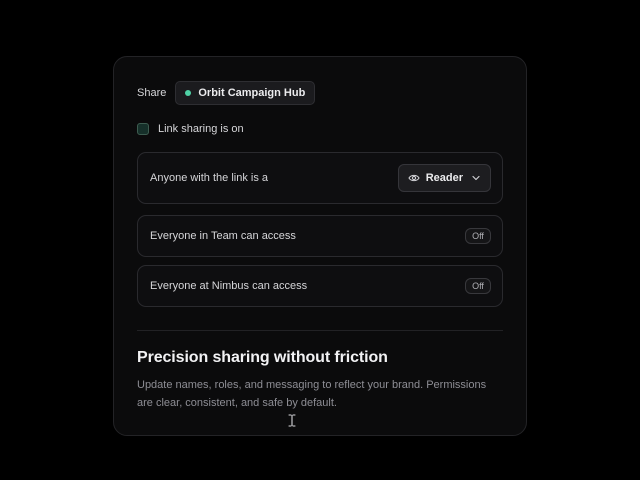 The width and height of the screenshot is (640, 480). Describe the element at coordinates (478, 236) in the screenshot. I see `team-access-toggle: Off` at that location.